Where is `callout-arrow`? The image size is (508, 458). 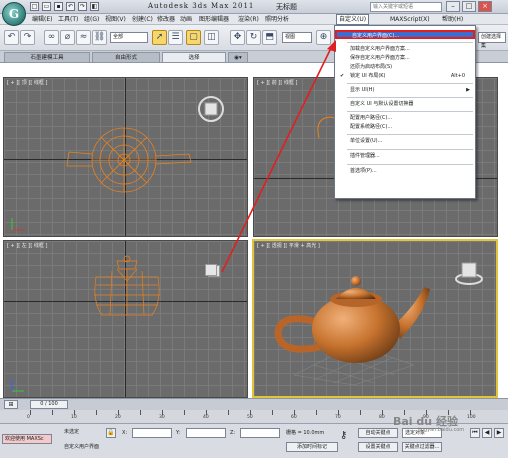 callout-arrow is located at coordinates (278, 156).